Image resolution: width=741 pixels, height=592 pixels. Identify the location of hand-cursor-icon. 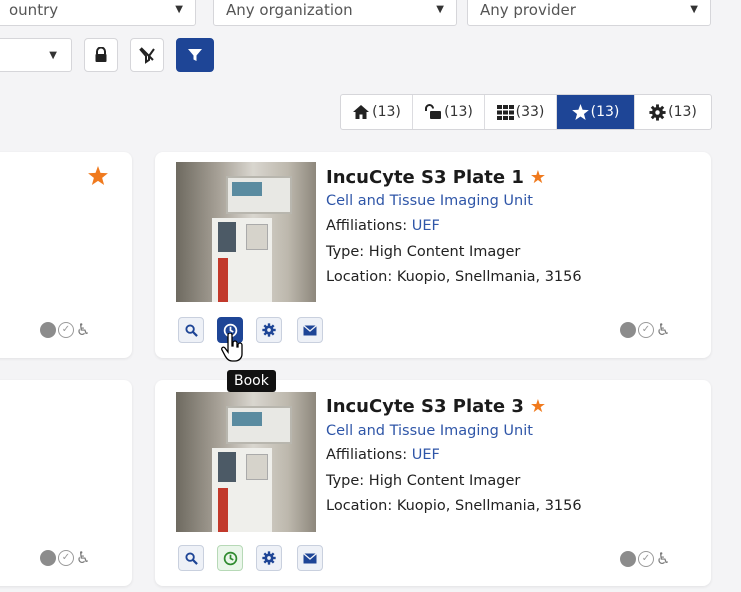
(232, 347).